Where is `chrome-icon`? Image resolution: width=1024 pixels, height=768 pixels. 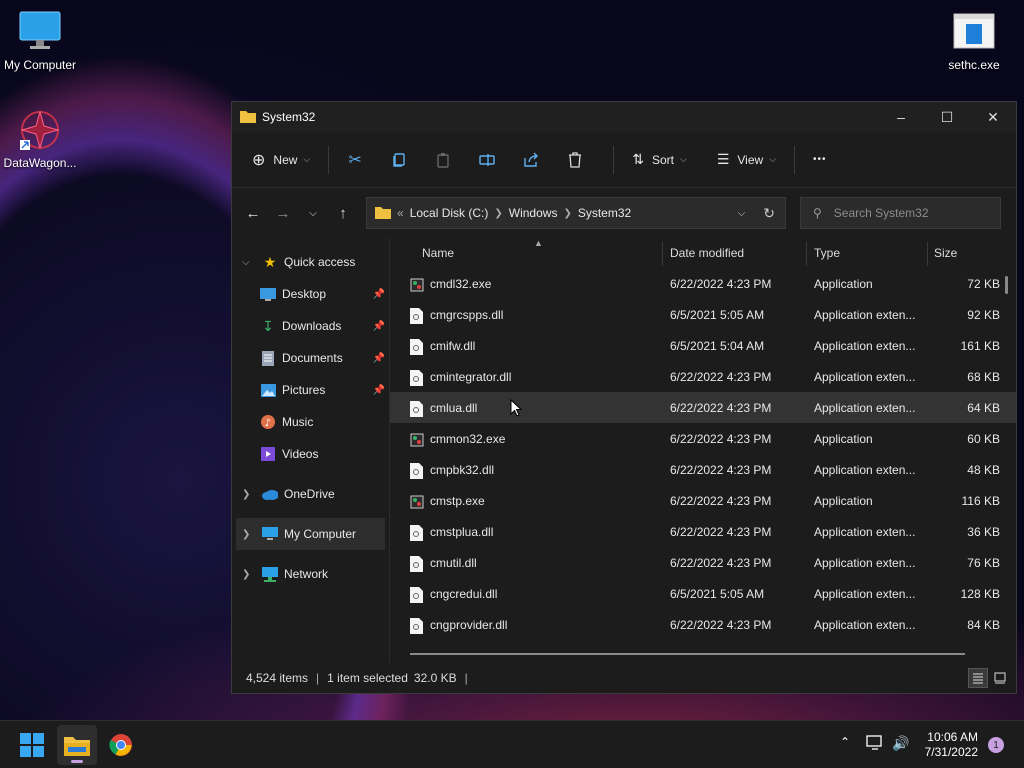
chrome-icon is located at coordinates (120, 745).